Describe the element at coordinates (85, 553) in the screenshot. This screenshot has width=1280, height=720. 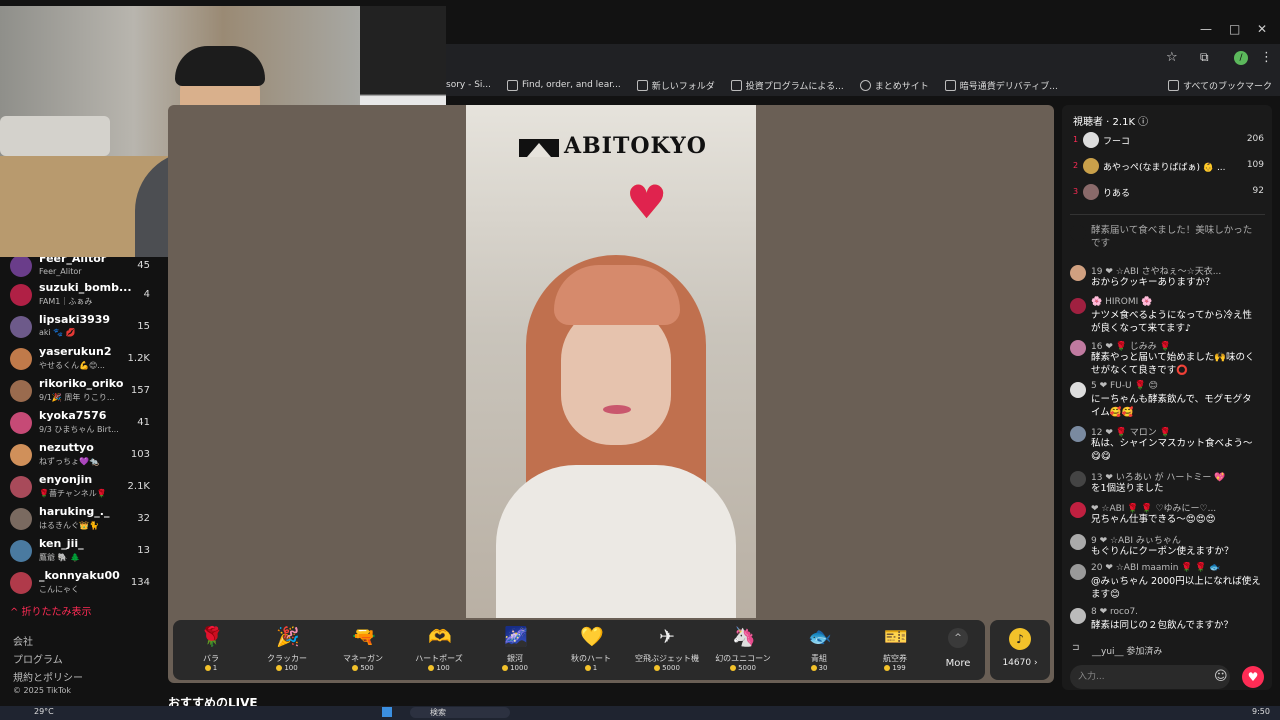
I see `sidebar-user-item: ken_jii_ 鷹爺 🐘 🌲 13` at that location.